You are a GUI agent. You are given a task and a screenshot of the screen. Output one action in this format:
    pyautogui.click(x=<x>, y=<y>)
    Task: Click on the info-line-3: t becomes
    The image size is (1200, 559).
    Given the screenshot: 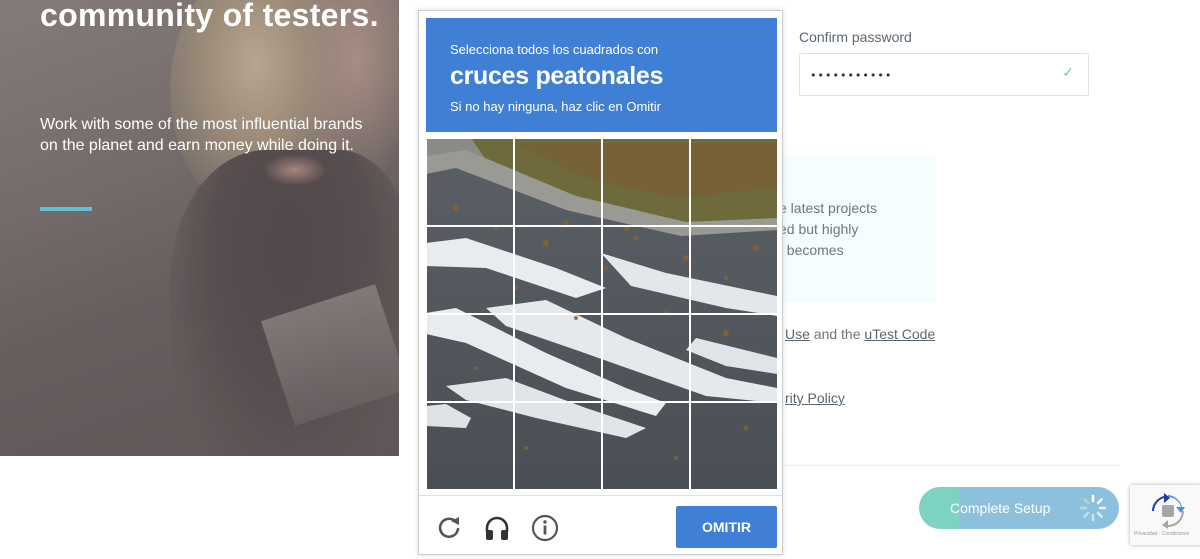 What is the action you would take?
    pyautogui.click(x=811, y=250)
    